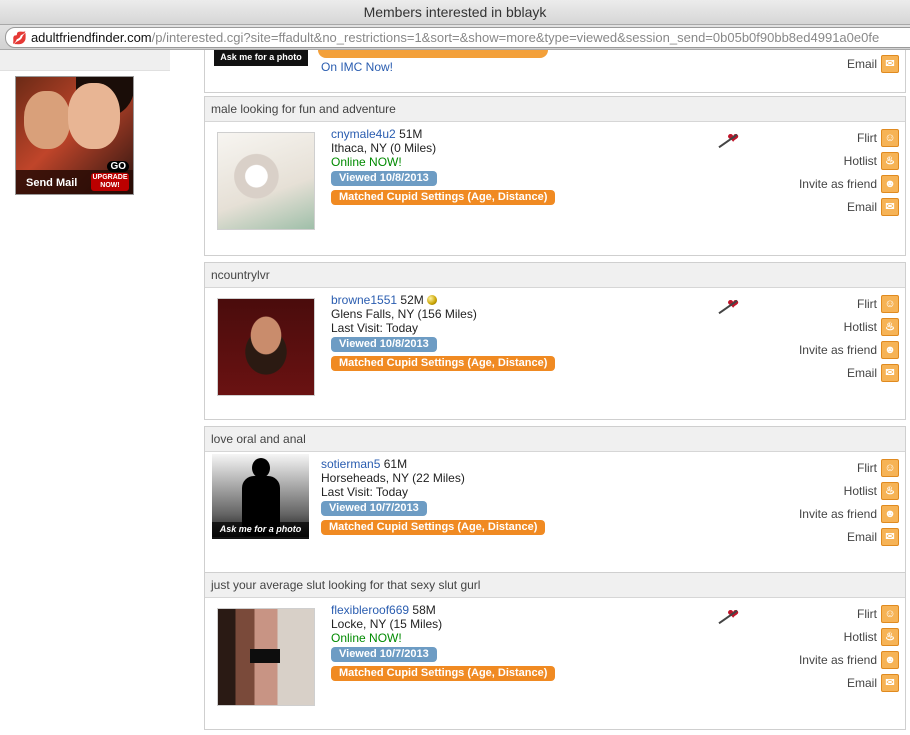  Describe the element at coordinates (393, 478) in the screenshot. I see `member-location: Horseheads, NY (22 Miles)` at that location.